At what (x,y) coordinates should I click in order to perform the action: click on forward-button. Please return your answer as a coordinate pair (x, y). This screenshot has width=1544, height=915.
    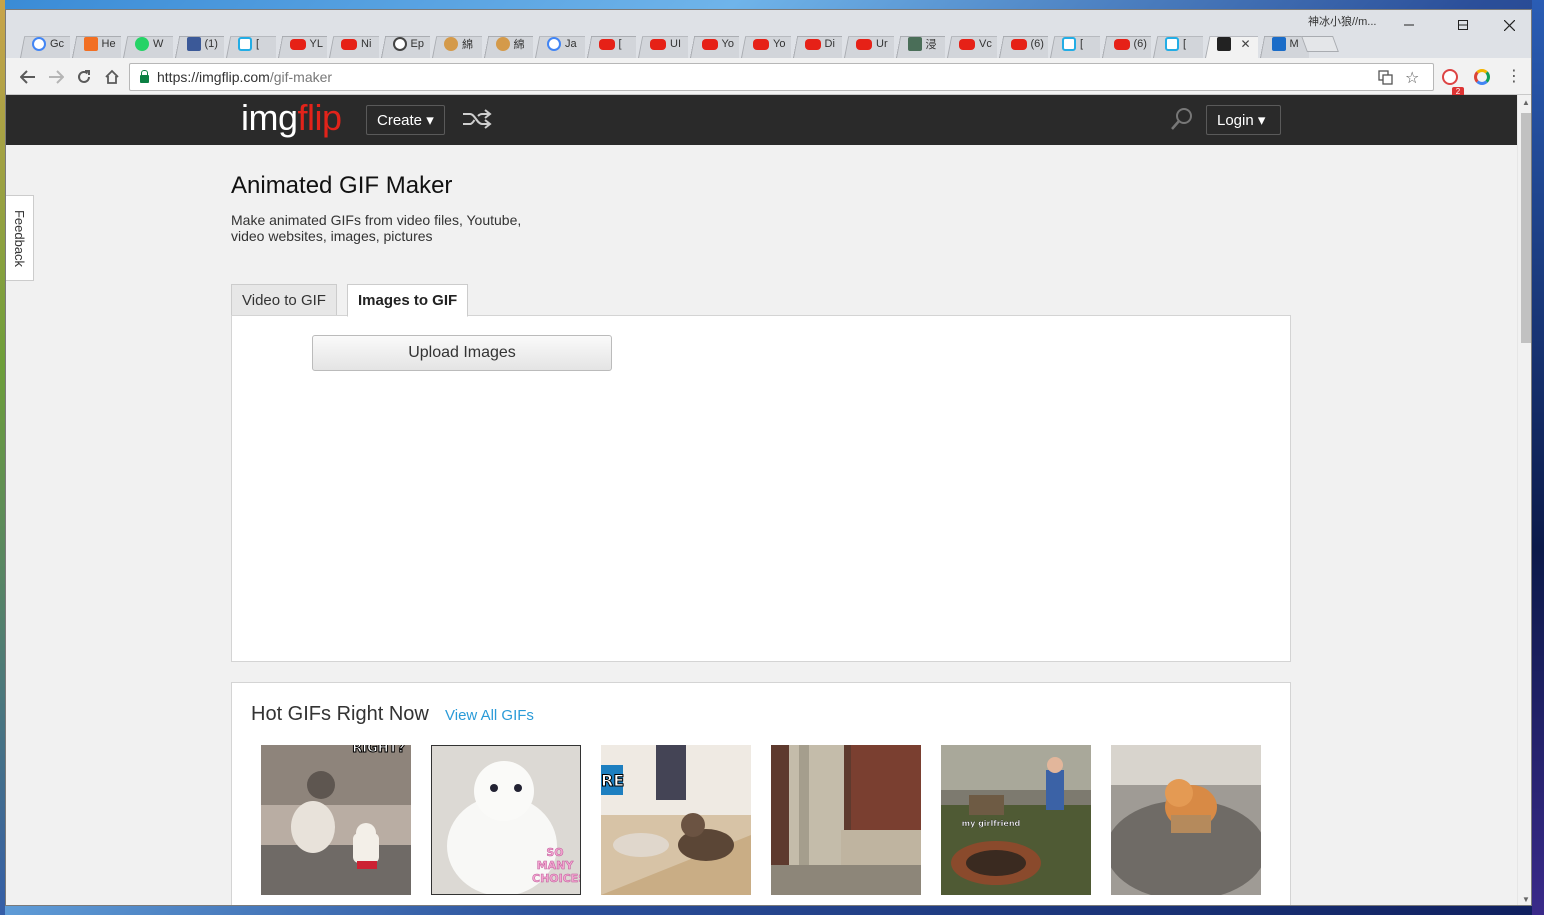
    Looking at the image, I should click on (56, 77).